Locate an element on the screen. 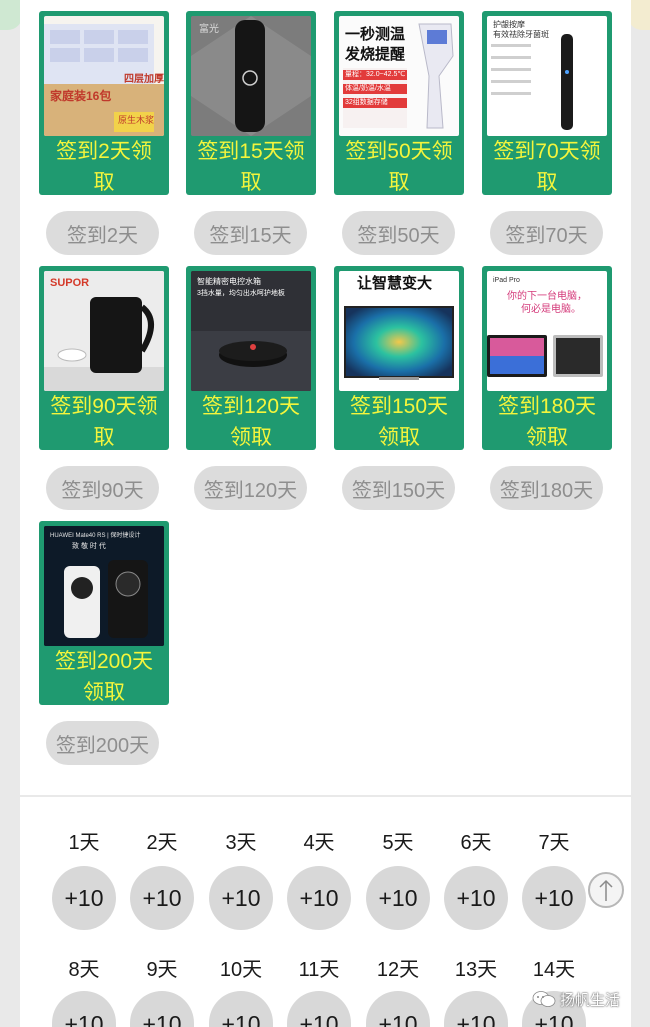  card-label: 签到50天领取 is located at coordinates (399, 167).